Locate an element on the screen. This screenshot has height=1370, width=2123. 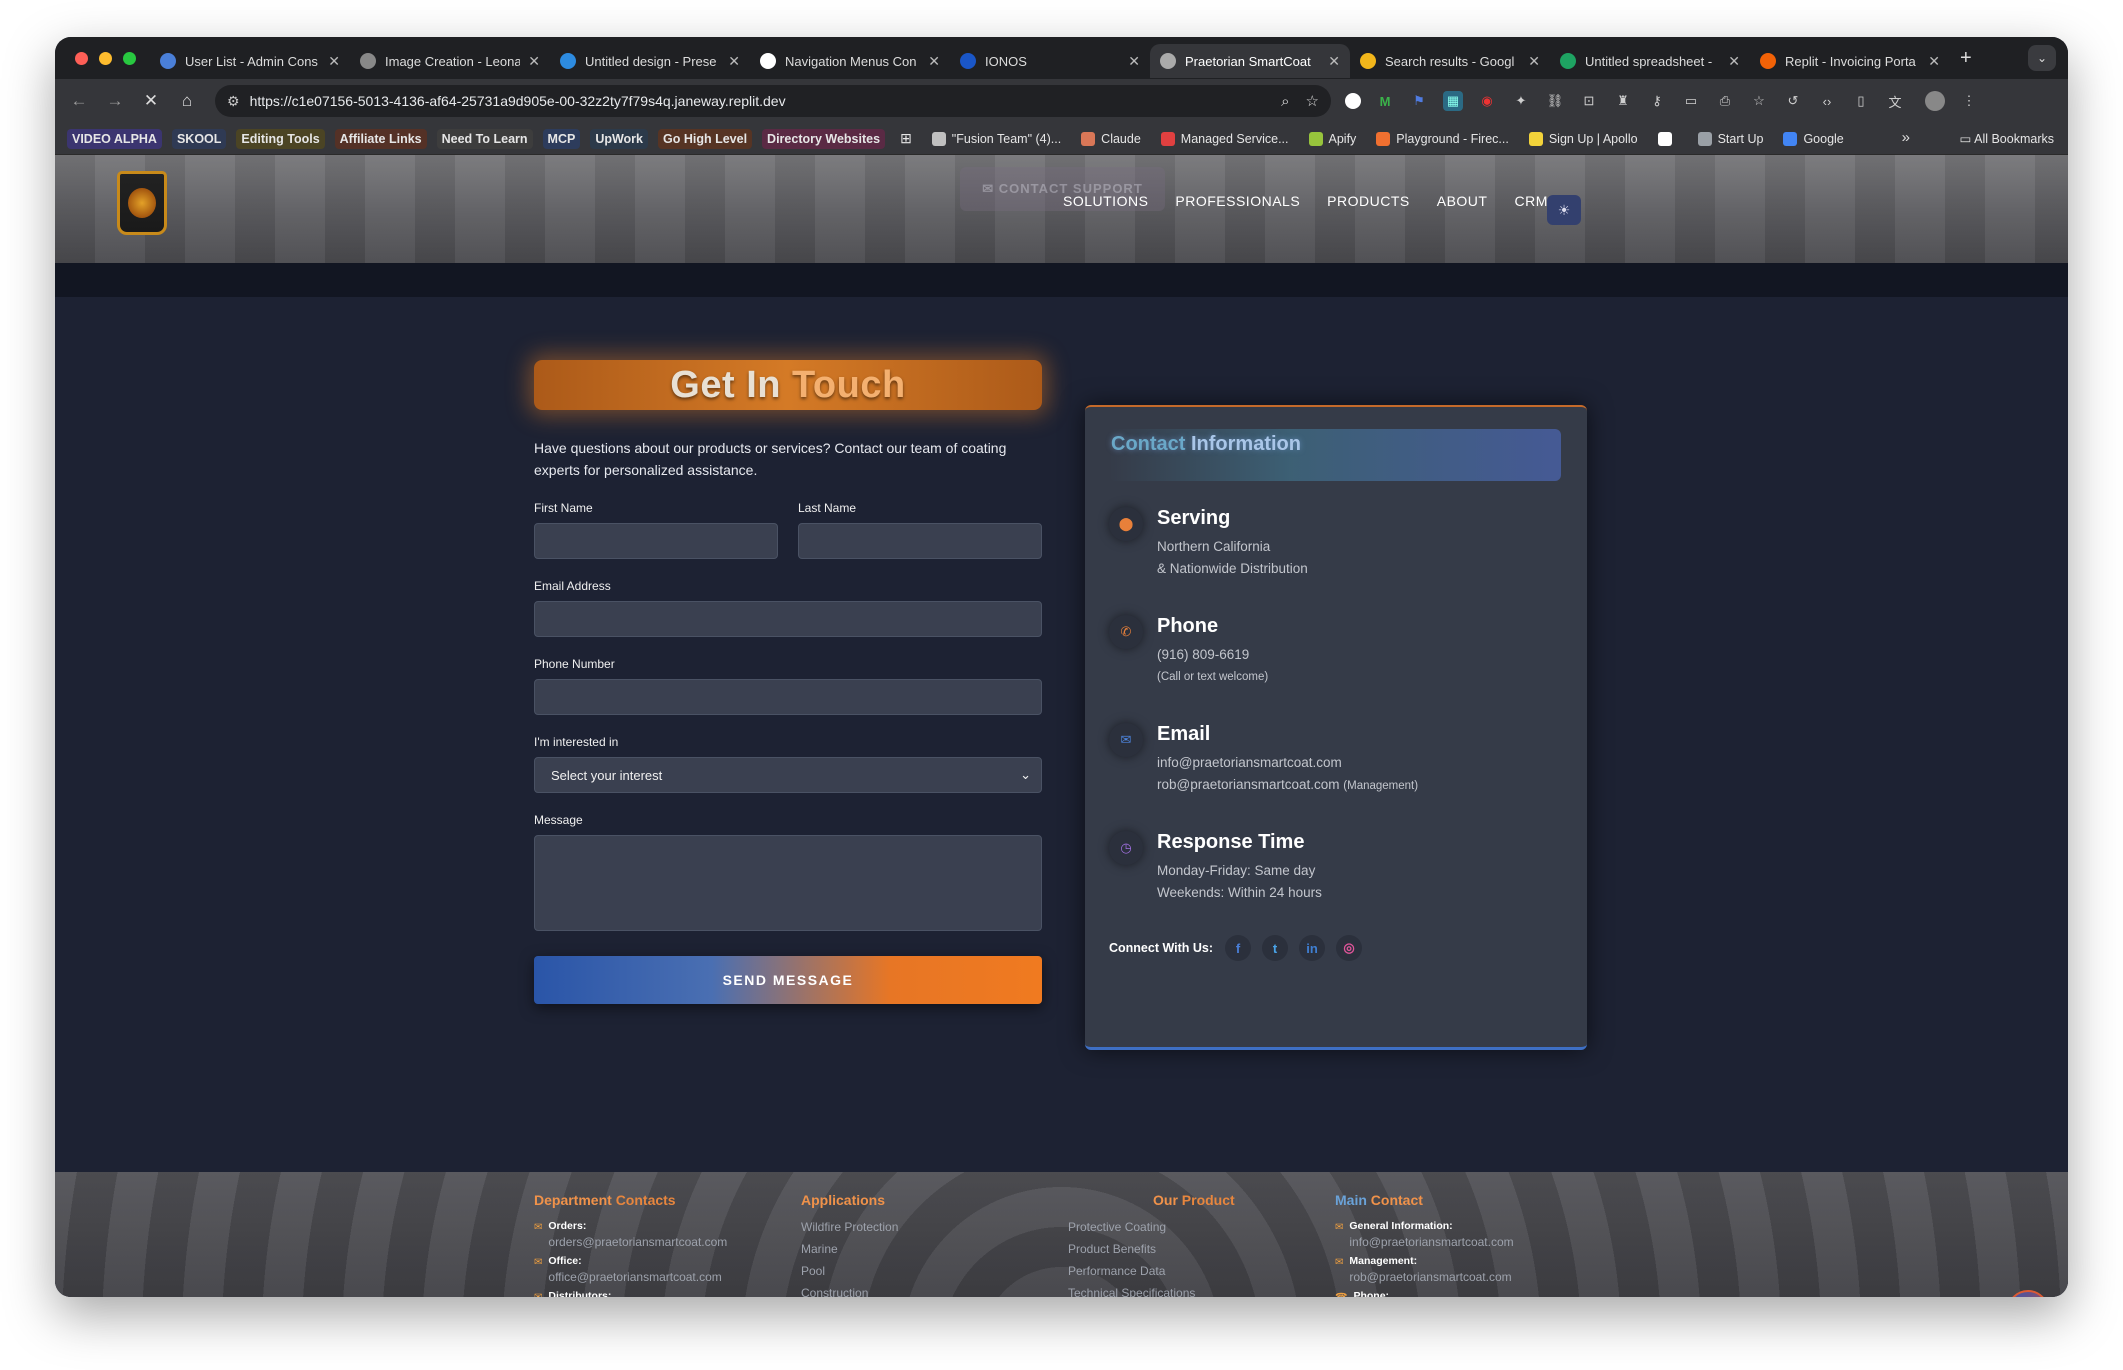
bookmark-folder: Editing Tools is located at coordinates (280, 138).